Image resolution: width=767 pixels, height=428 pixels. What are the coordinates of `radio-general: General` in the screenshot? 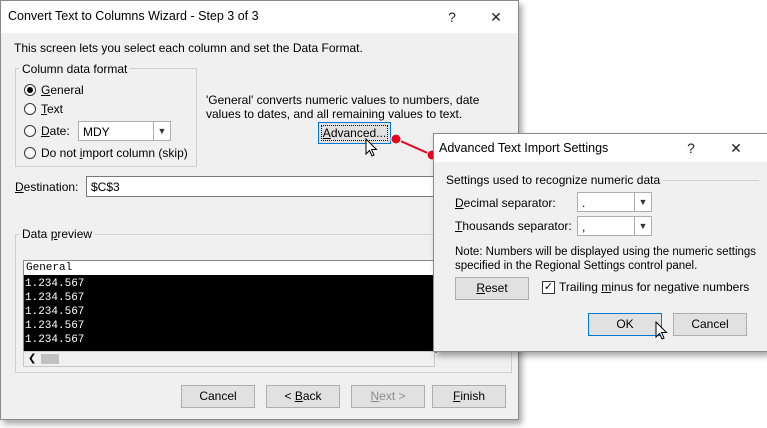 It's located at (64, 91).